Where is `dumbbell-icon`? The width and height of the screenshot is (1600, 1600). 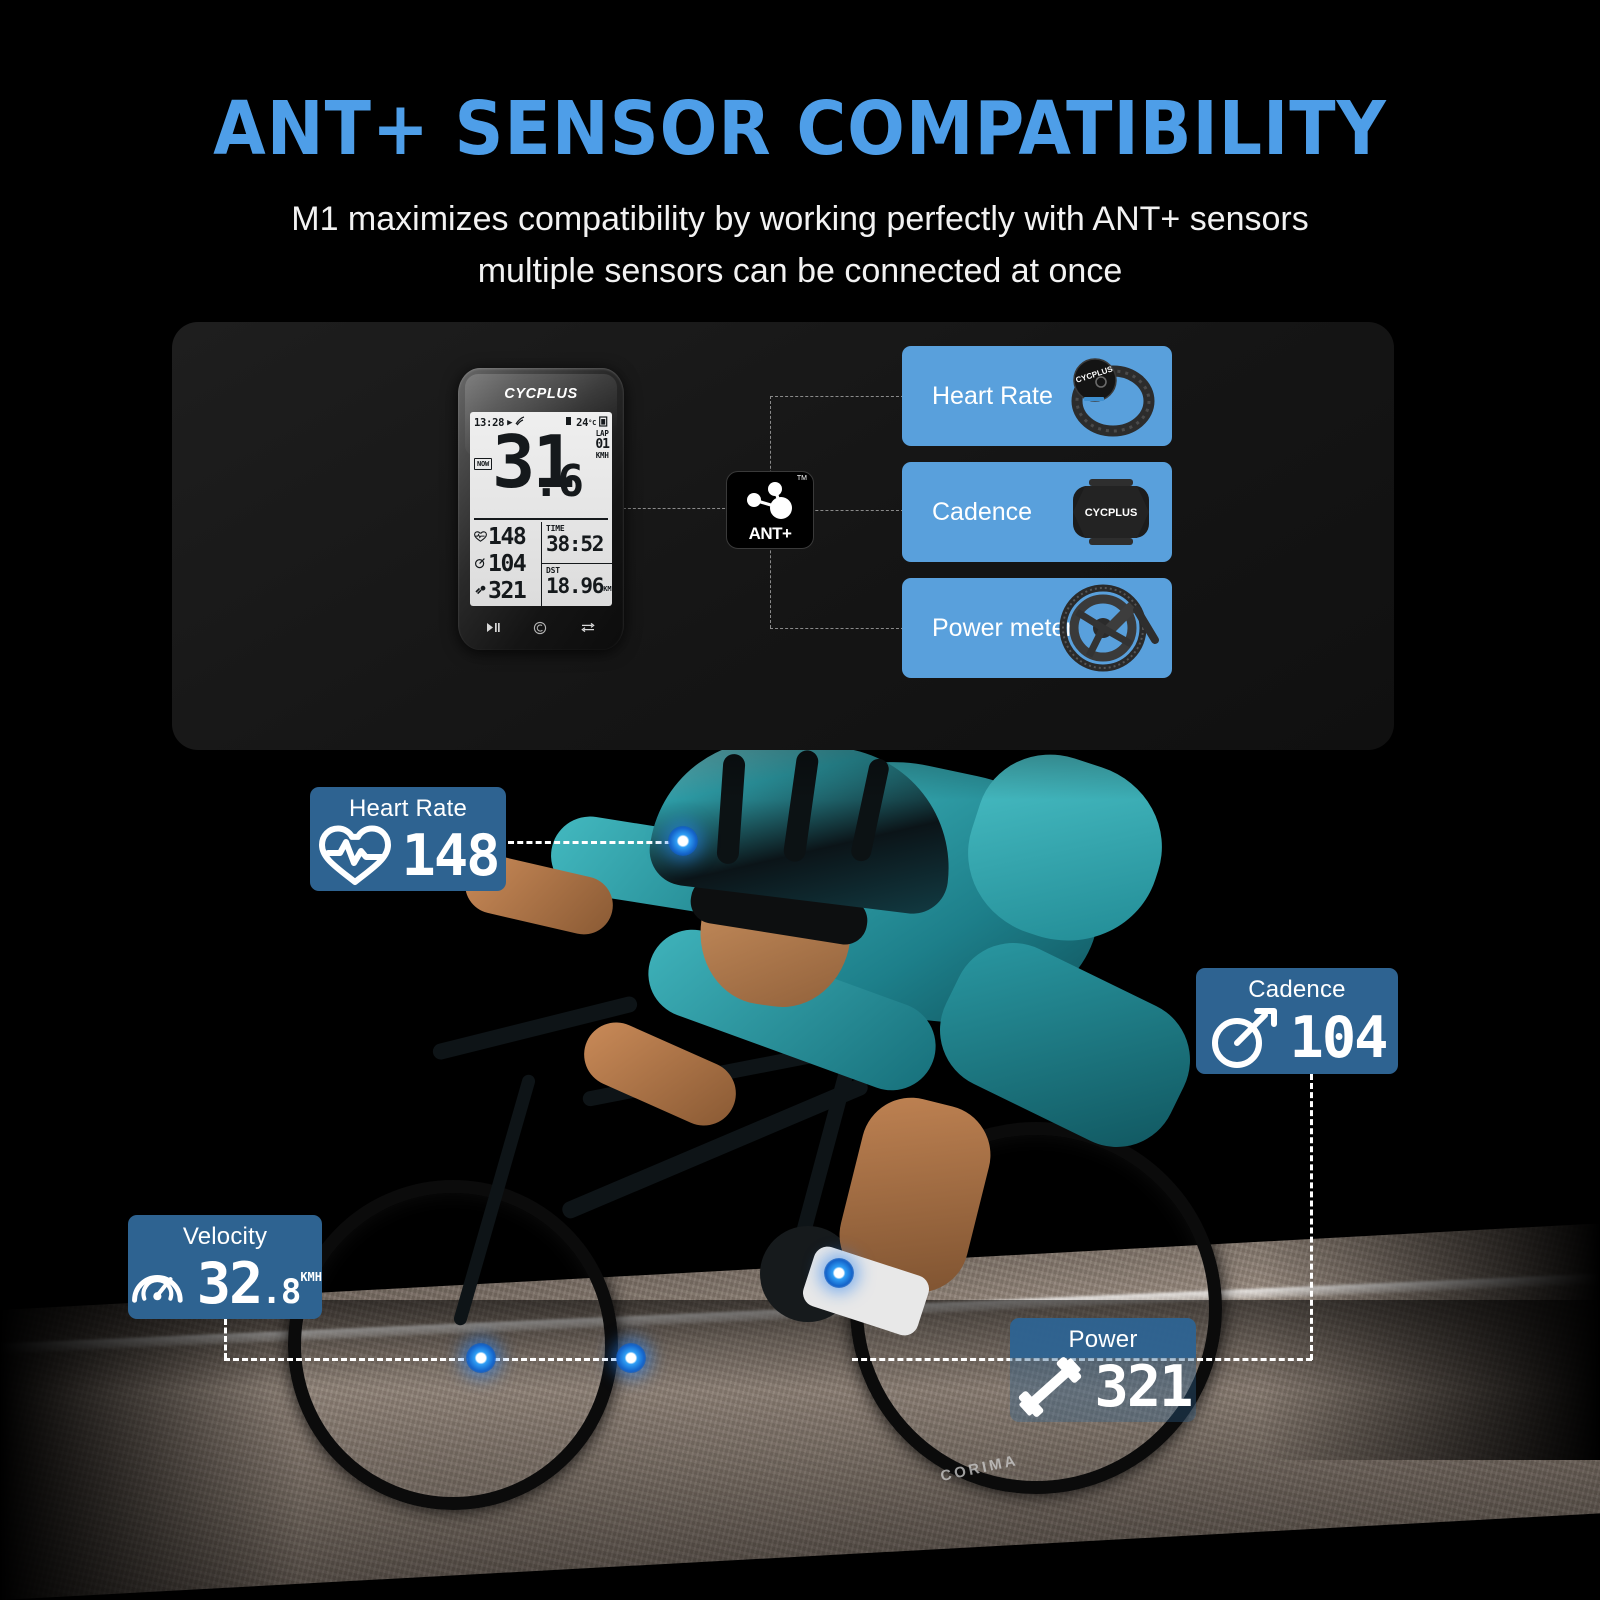 dumbbell-icon is located at coordinates (1049, 1387).